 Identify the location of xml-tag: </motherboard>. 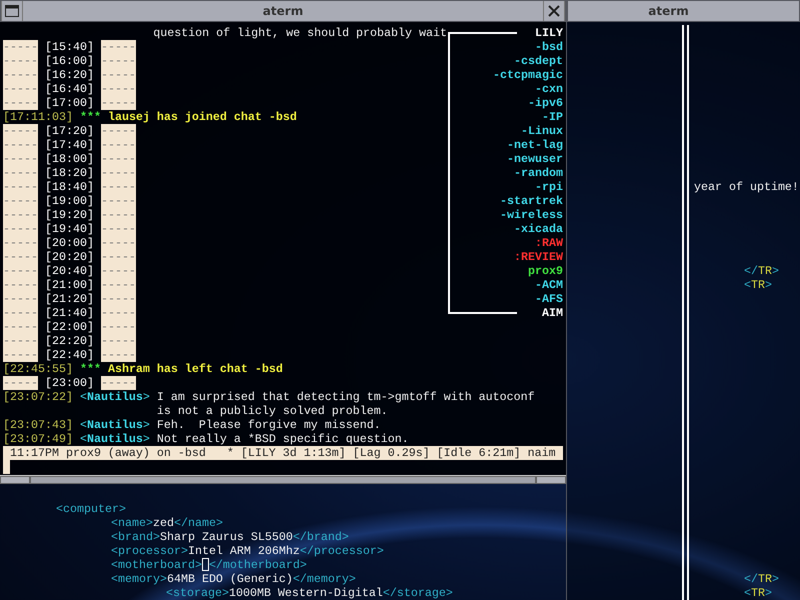
(257, 565).